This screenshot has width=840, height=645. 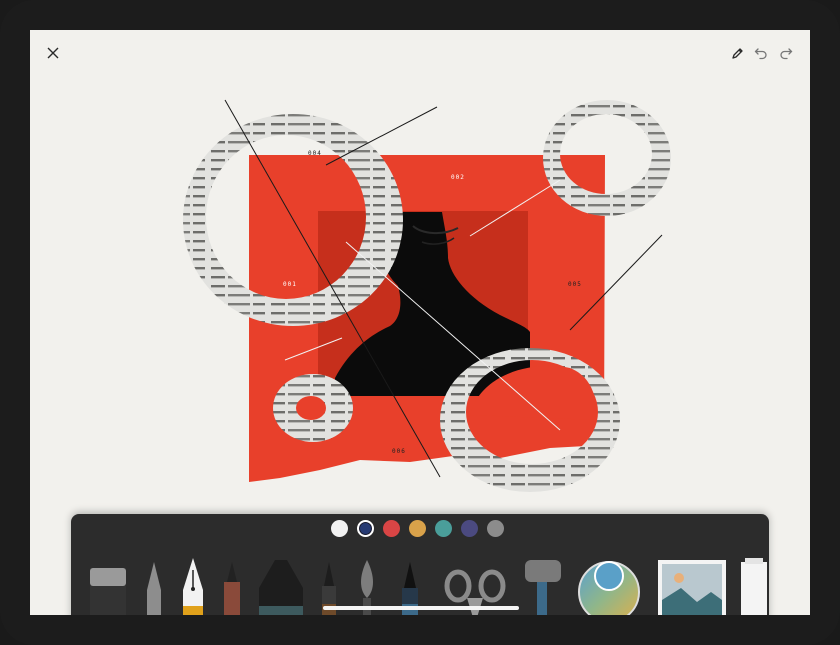 What do you see at coordinates (339, 528) in the screenshot?
I see `color-swatch-white` at bounding box center [339, 528].